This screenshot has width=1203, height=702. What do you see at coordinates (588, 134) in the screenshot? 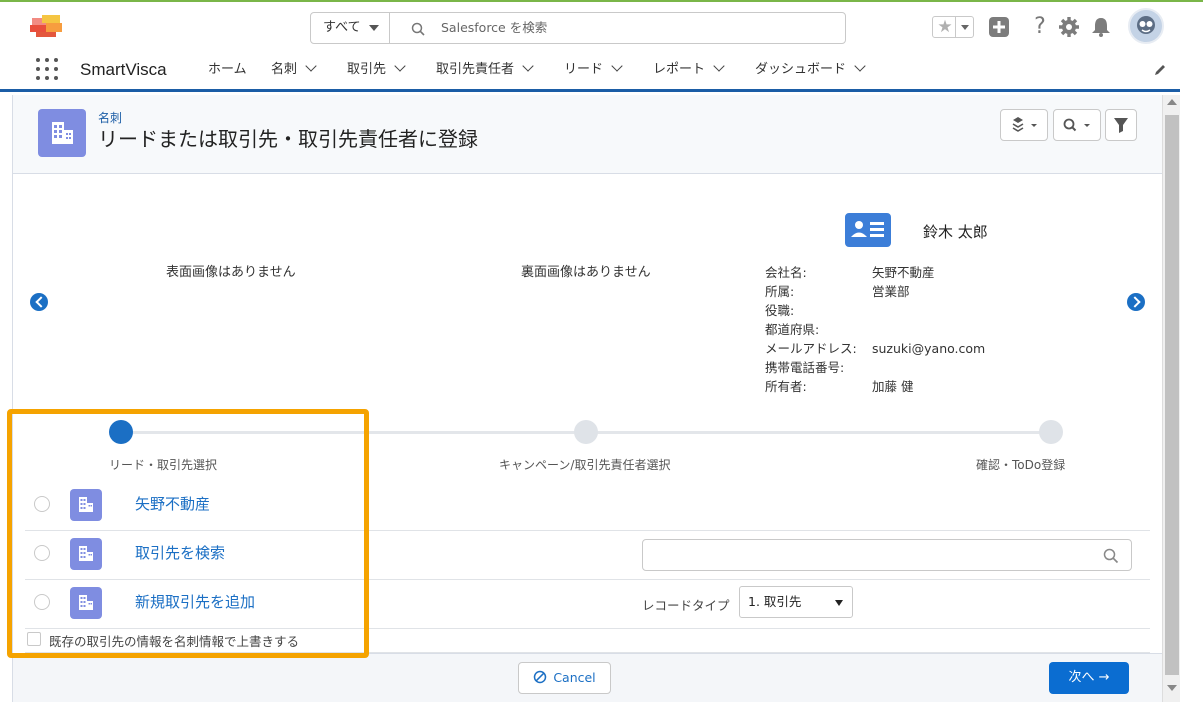
I see `page-header: 名刺 リードまたは取引先・取引先責任者に登録` at bounding box center [588, 134].